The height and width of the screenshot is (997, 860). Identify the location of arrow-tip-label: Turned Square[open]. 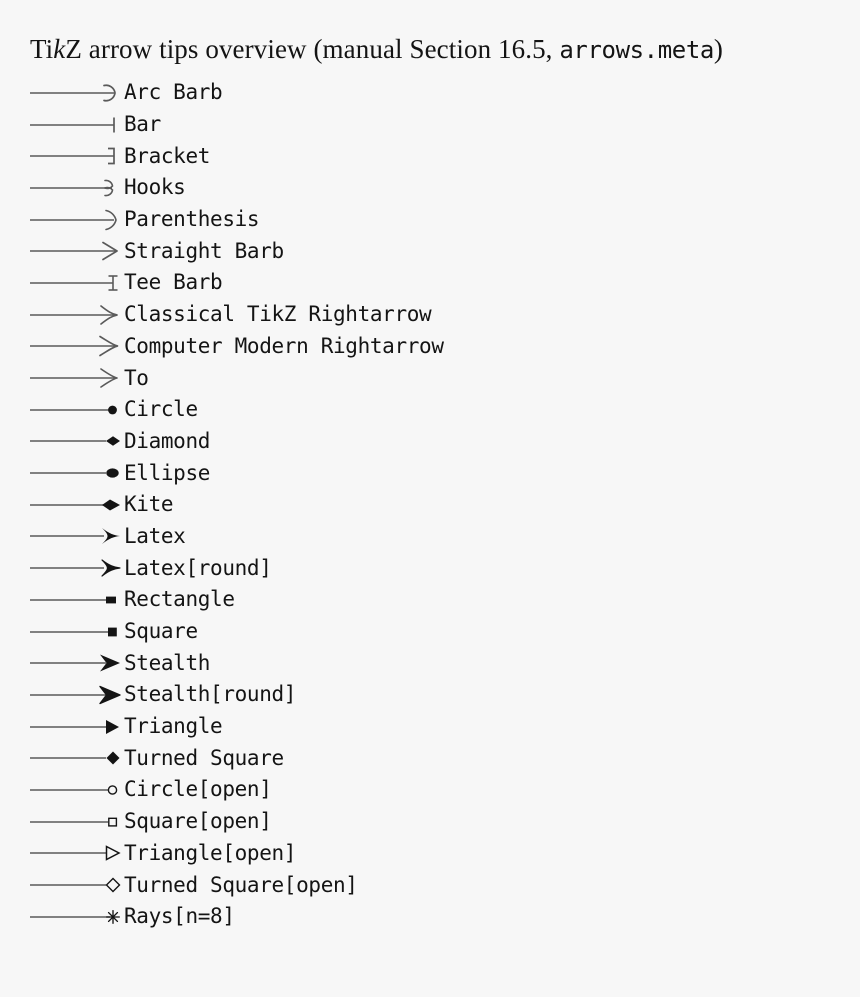
(241, 884).